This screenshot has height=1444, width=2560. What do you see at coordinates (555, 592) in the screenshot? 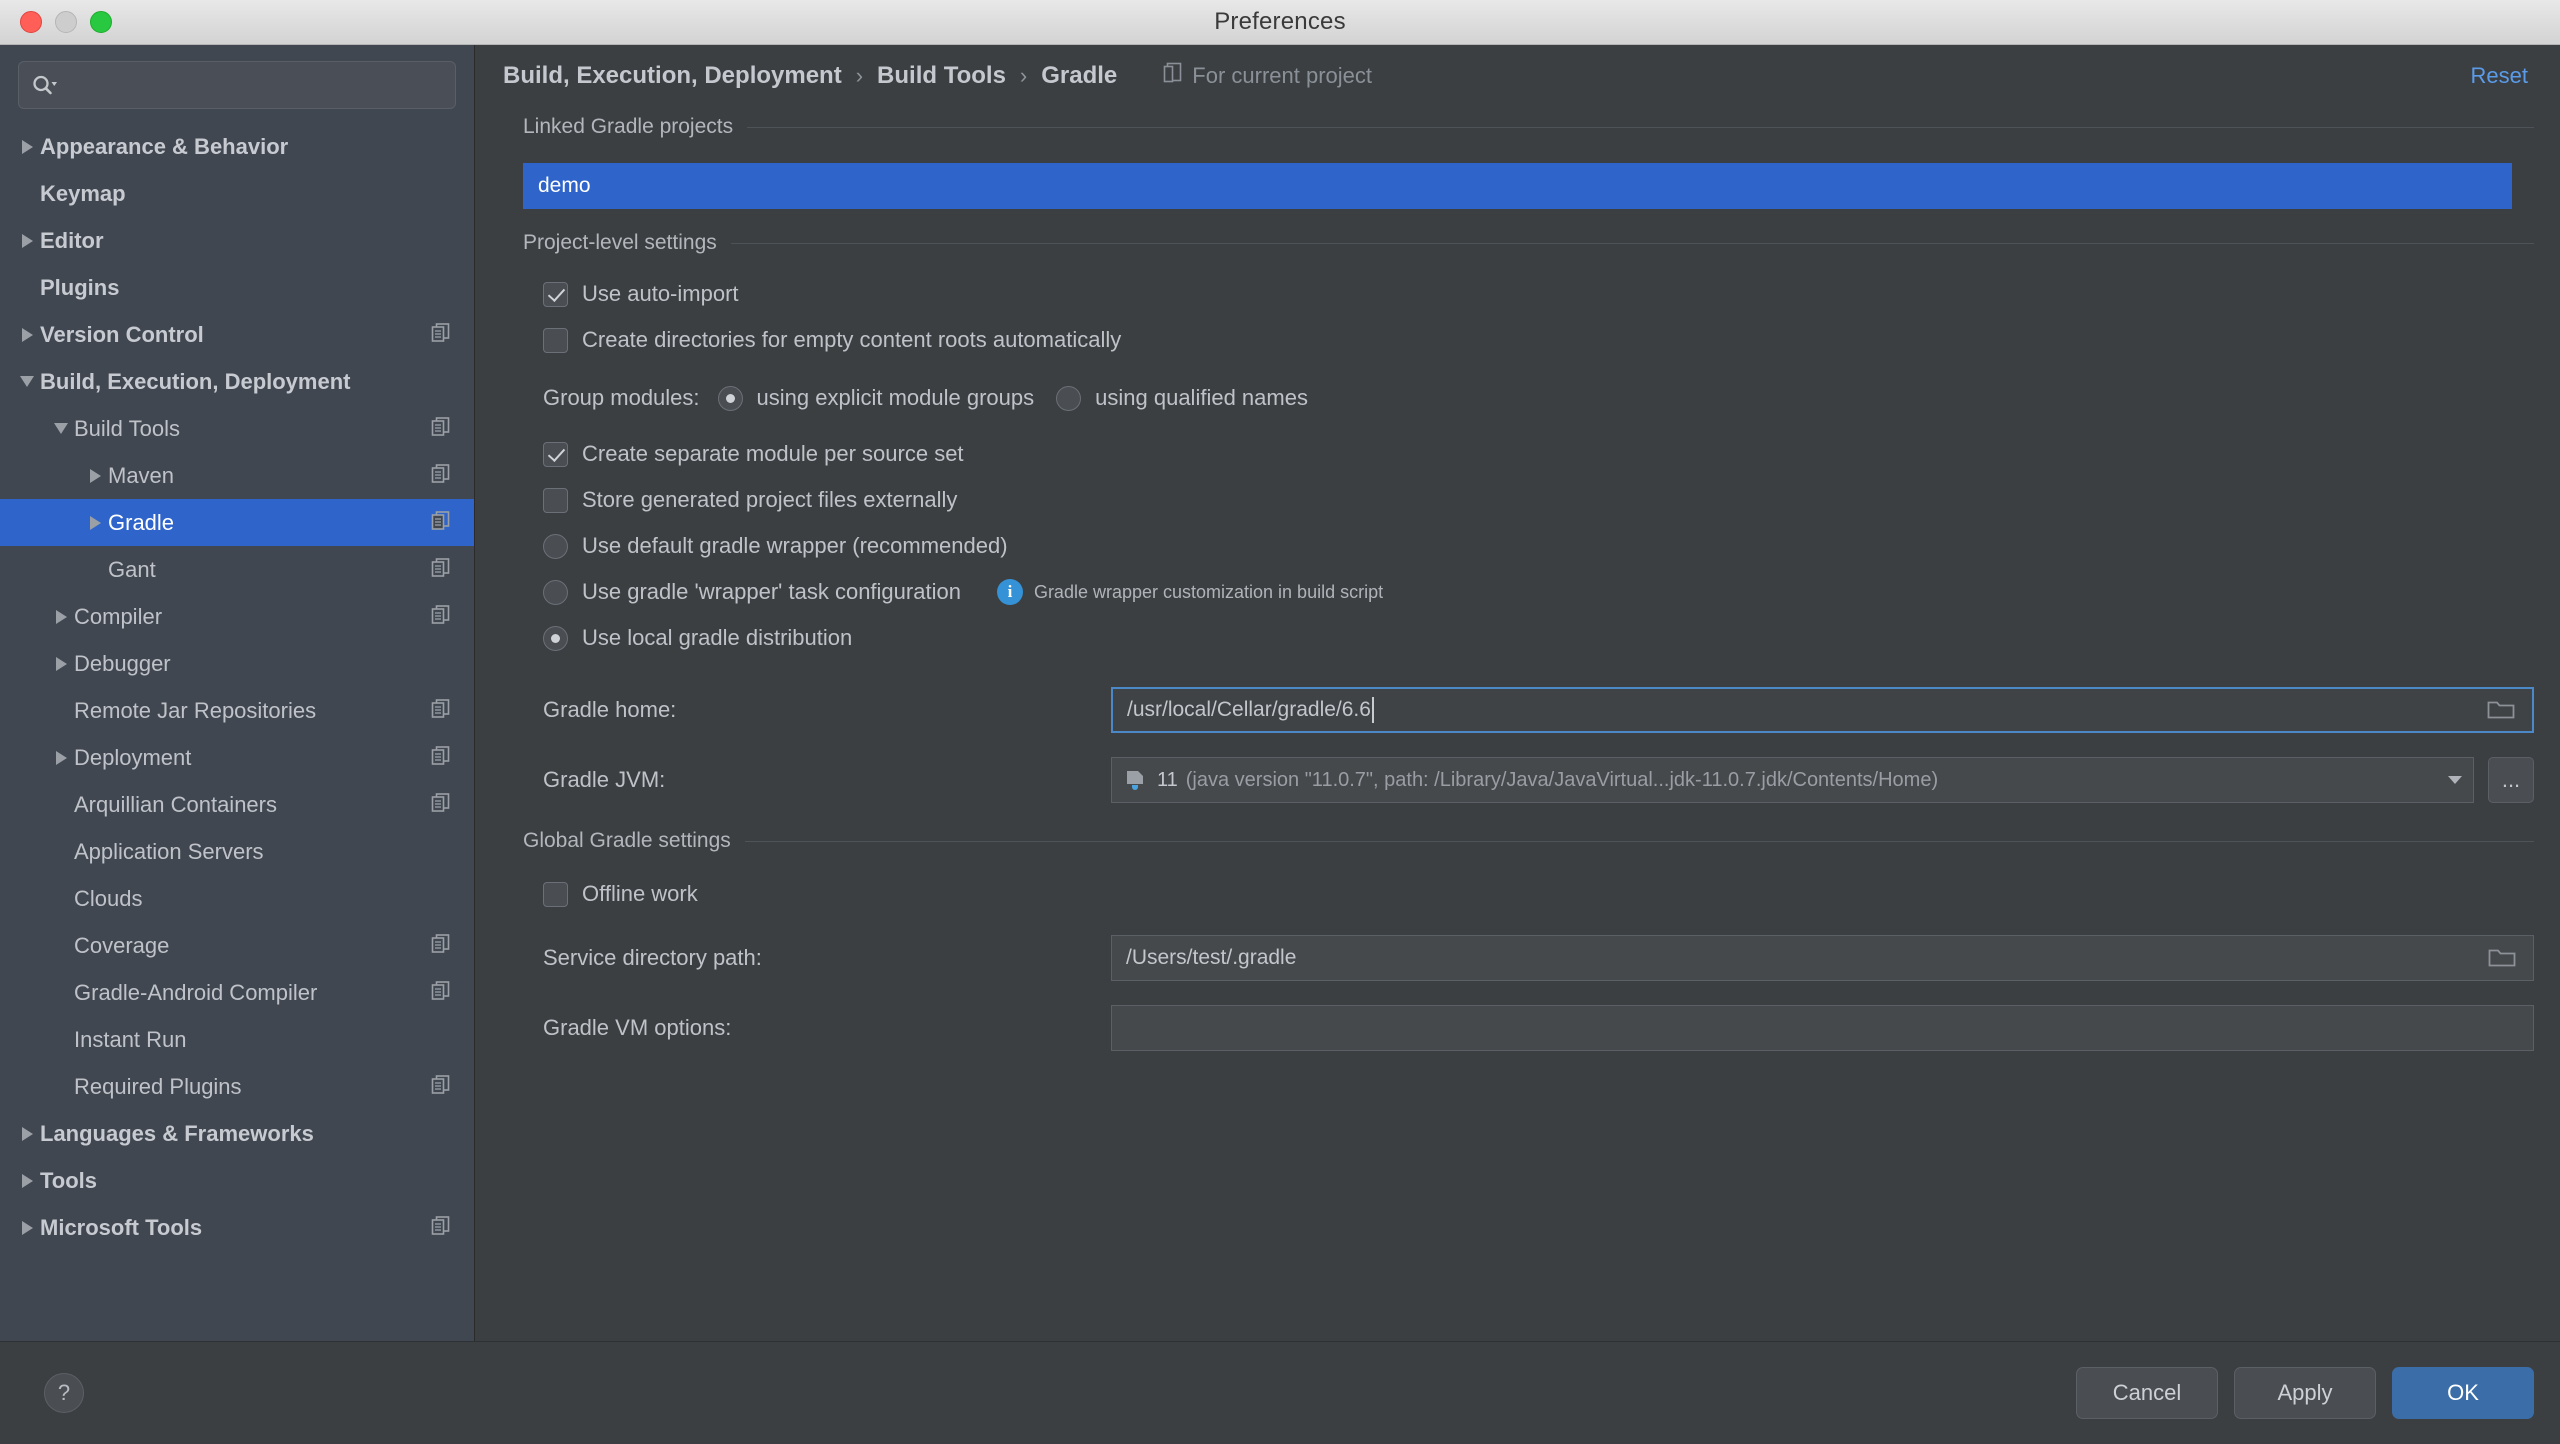
I see `use-wrapper-task-radio` at bounding box center [555, 592].